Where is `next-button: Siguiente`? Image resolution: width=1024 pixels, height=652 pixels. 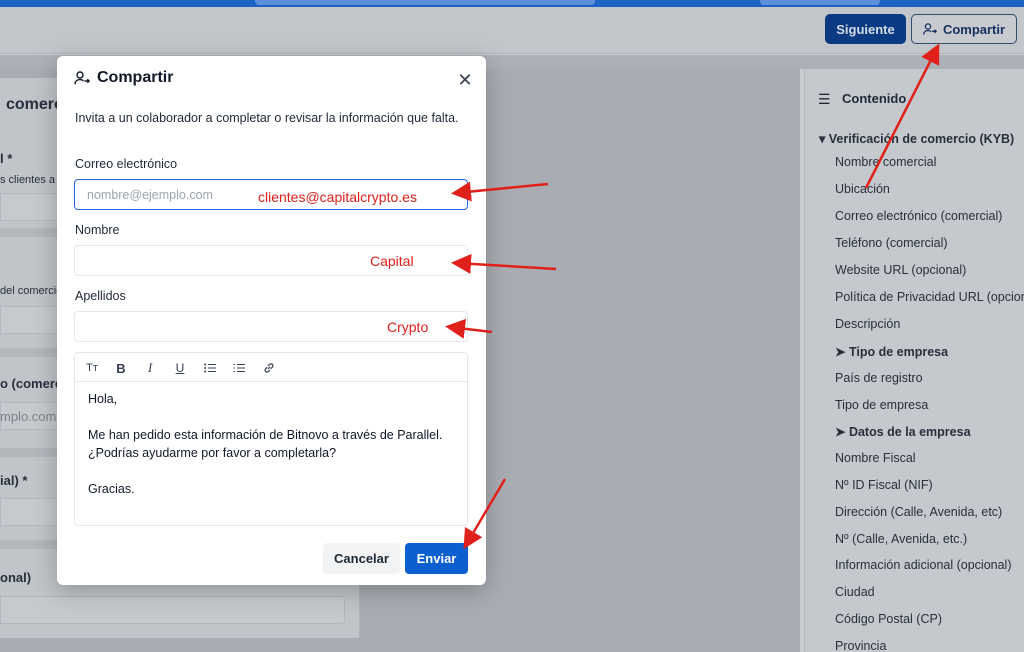
next-button: Siguiente is located at coordinates (865, 29).